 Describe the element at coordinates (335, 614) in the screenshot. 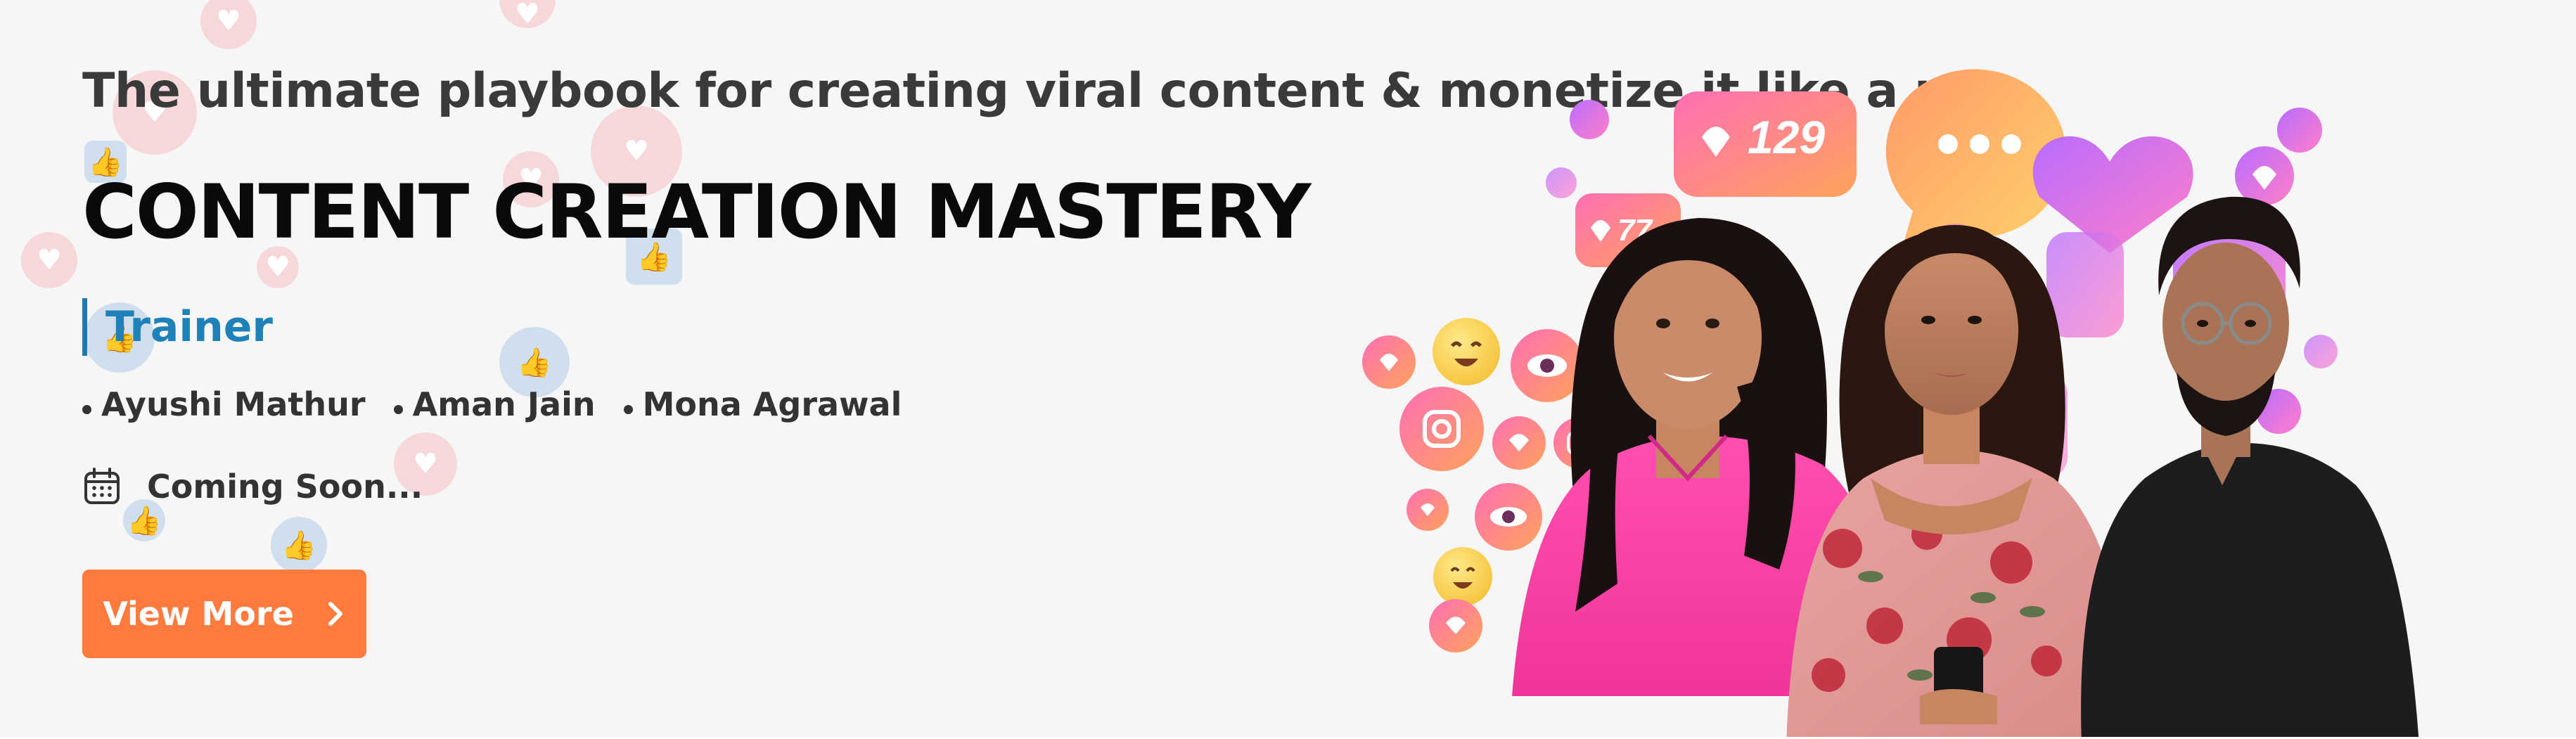

I see `chevron-right-icon` at that location.